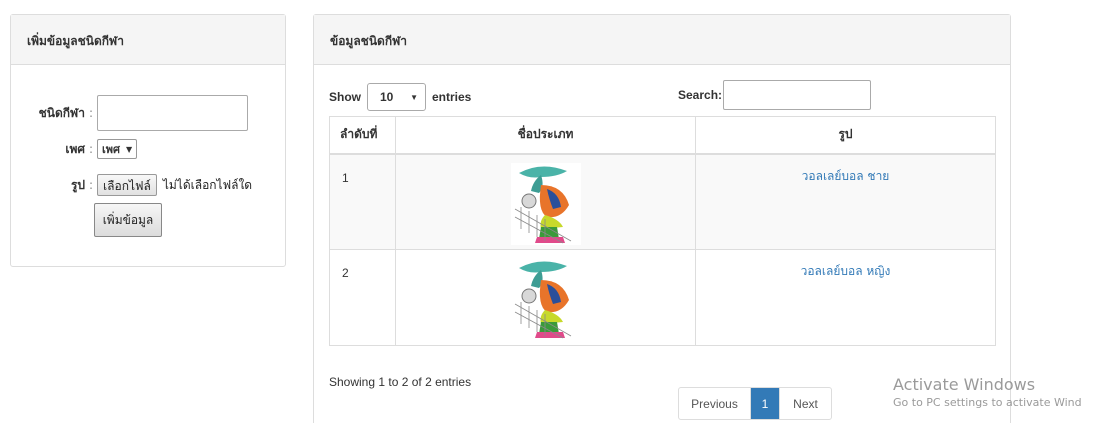 The width and height of the screenshot is (1113, 423). Describe the element at coordinates (662, 40) in the screenshot. I see `sport-list-panel-title: ข้อมูลชนิดกีฬา` at that location.